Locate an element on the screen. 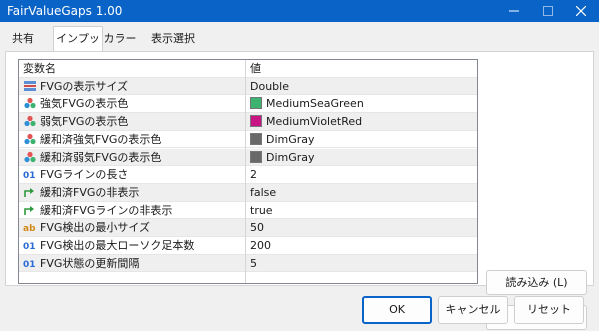 This screenshot has width=599, height=331. double-icon: ab is located at coordinates (29, 229).